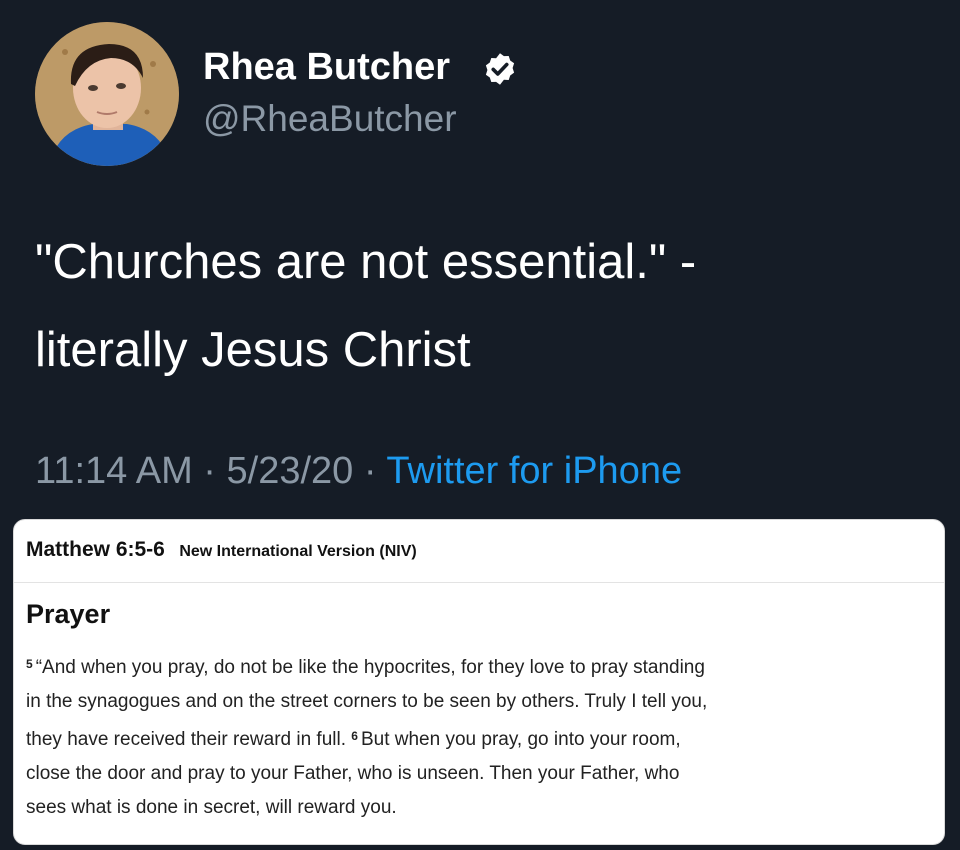 The image size is (960, 850). What do you see at coordinates (330, 119) in the screenshot?
I see `user-handle: @RheaButcher` at bounding box center [330, 119].